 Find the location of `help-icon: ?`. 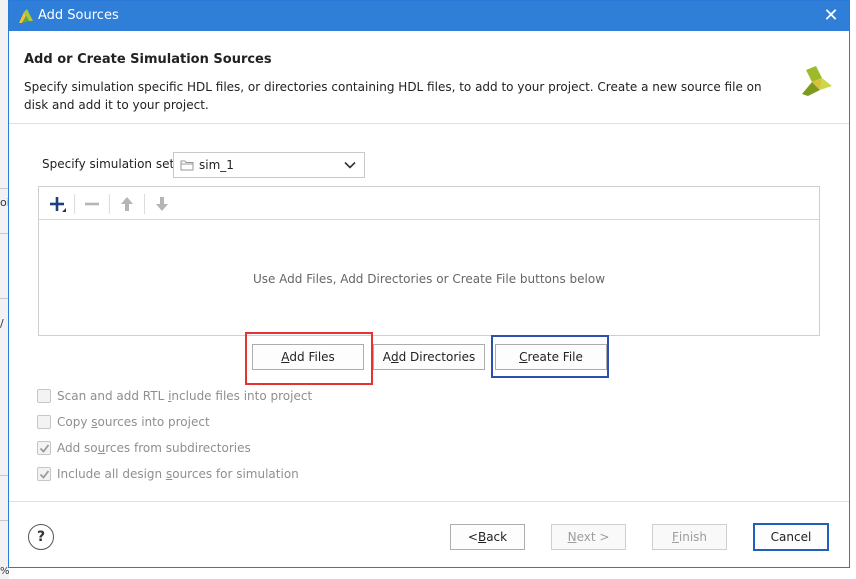

help-icon: ? is located at coordinates (41, 537).